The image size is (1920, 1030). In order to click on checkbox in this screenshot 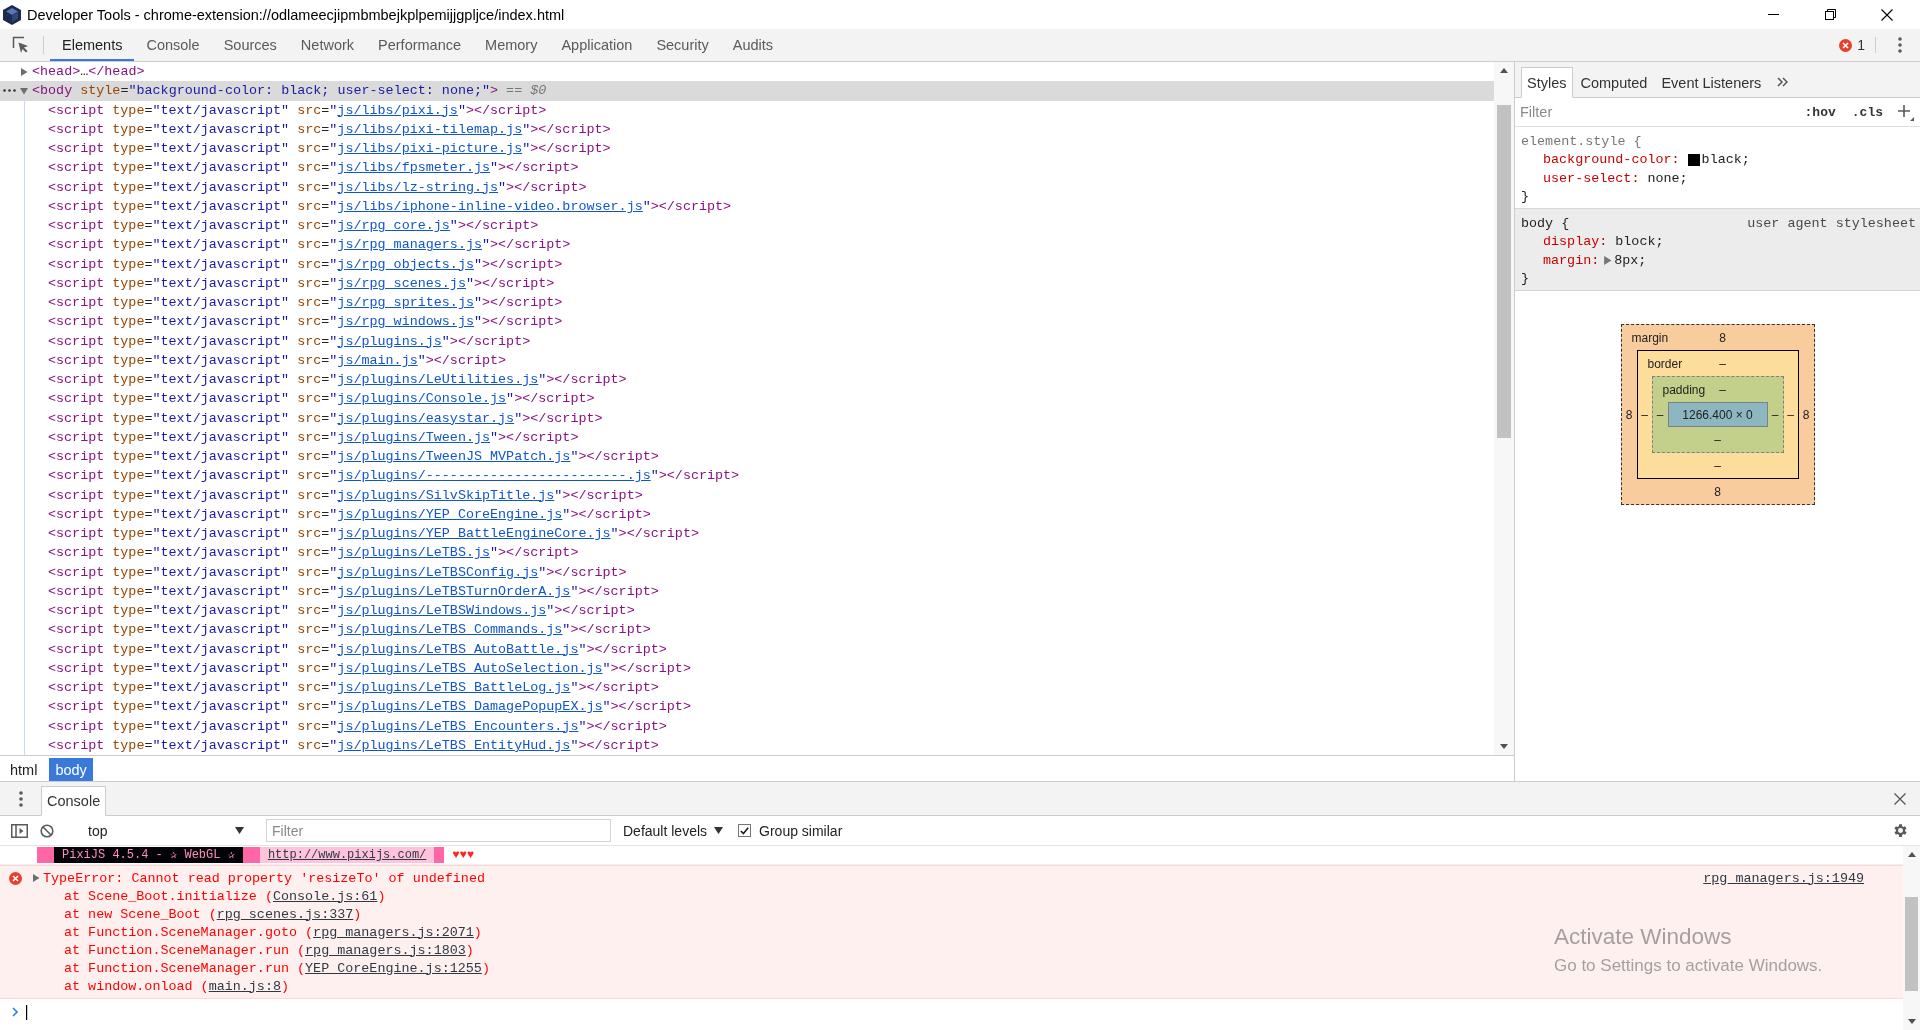, I will do `click(745, 830)`.